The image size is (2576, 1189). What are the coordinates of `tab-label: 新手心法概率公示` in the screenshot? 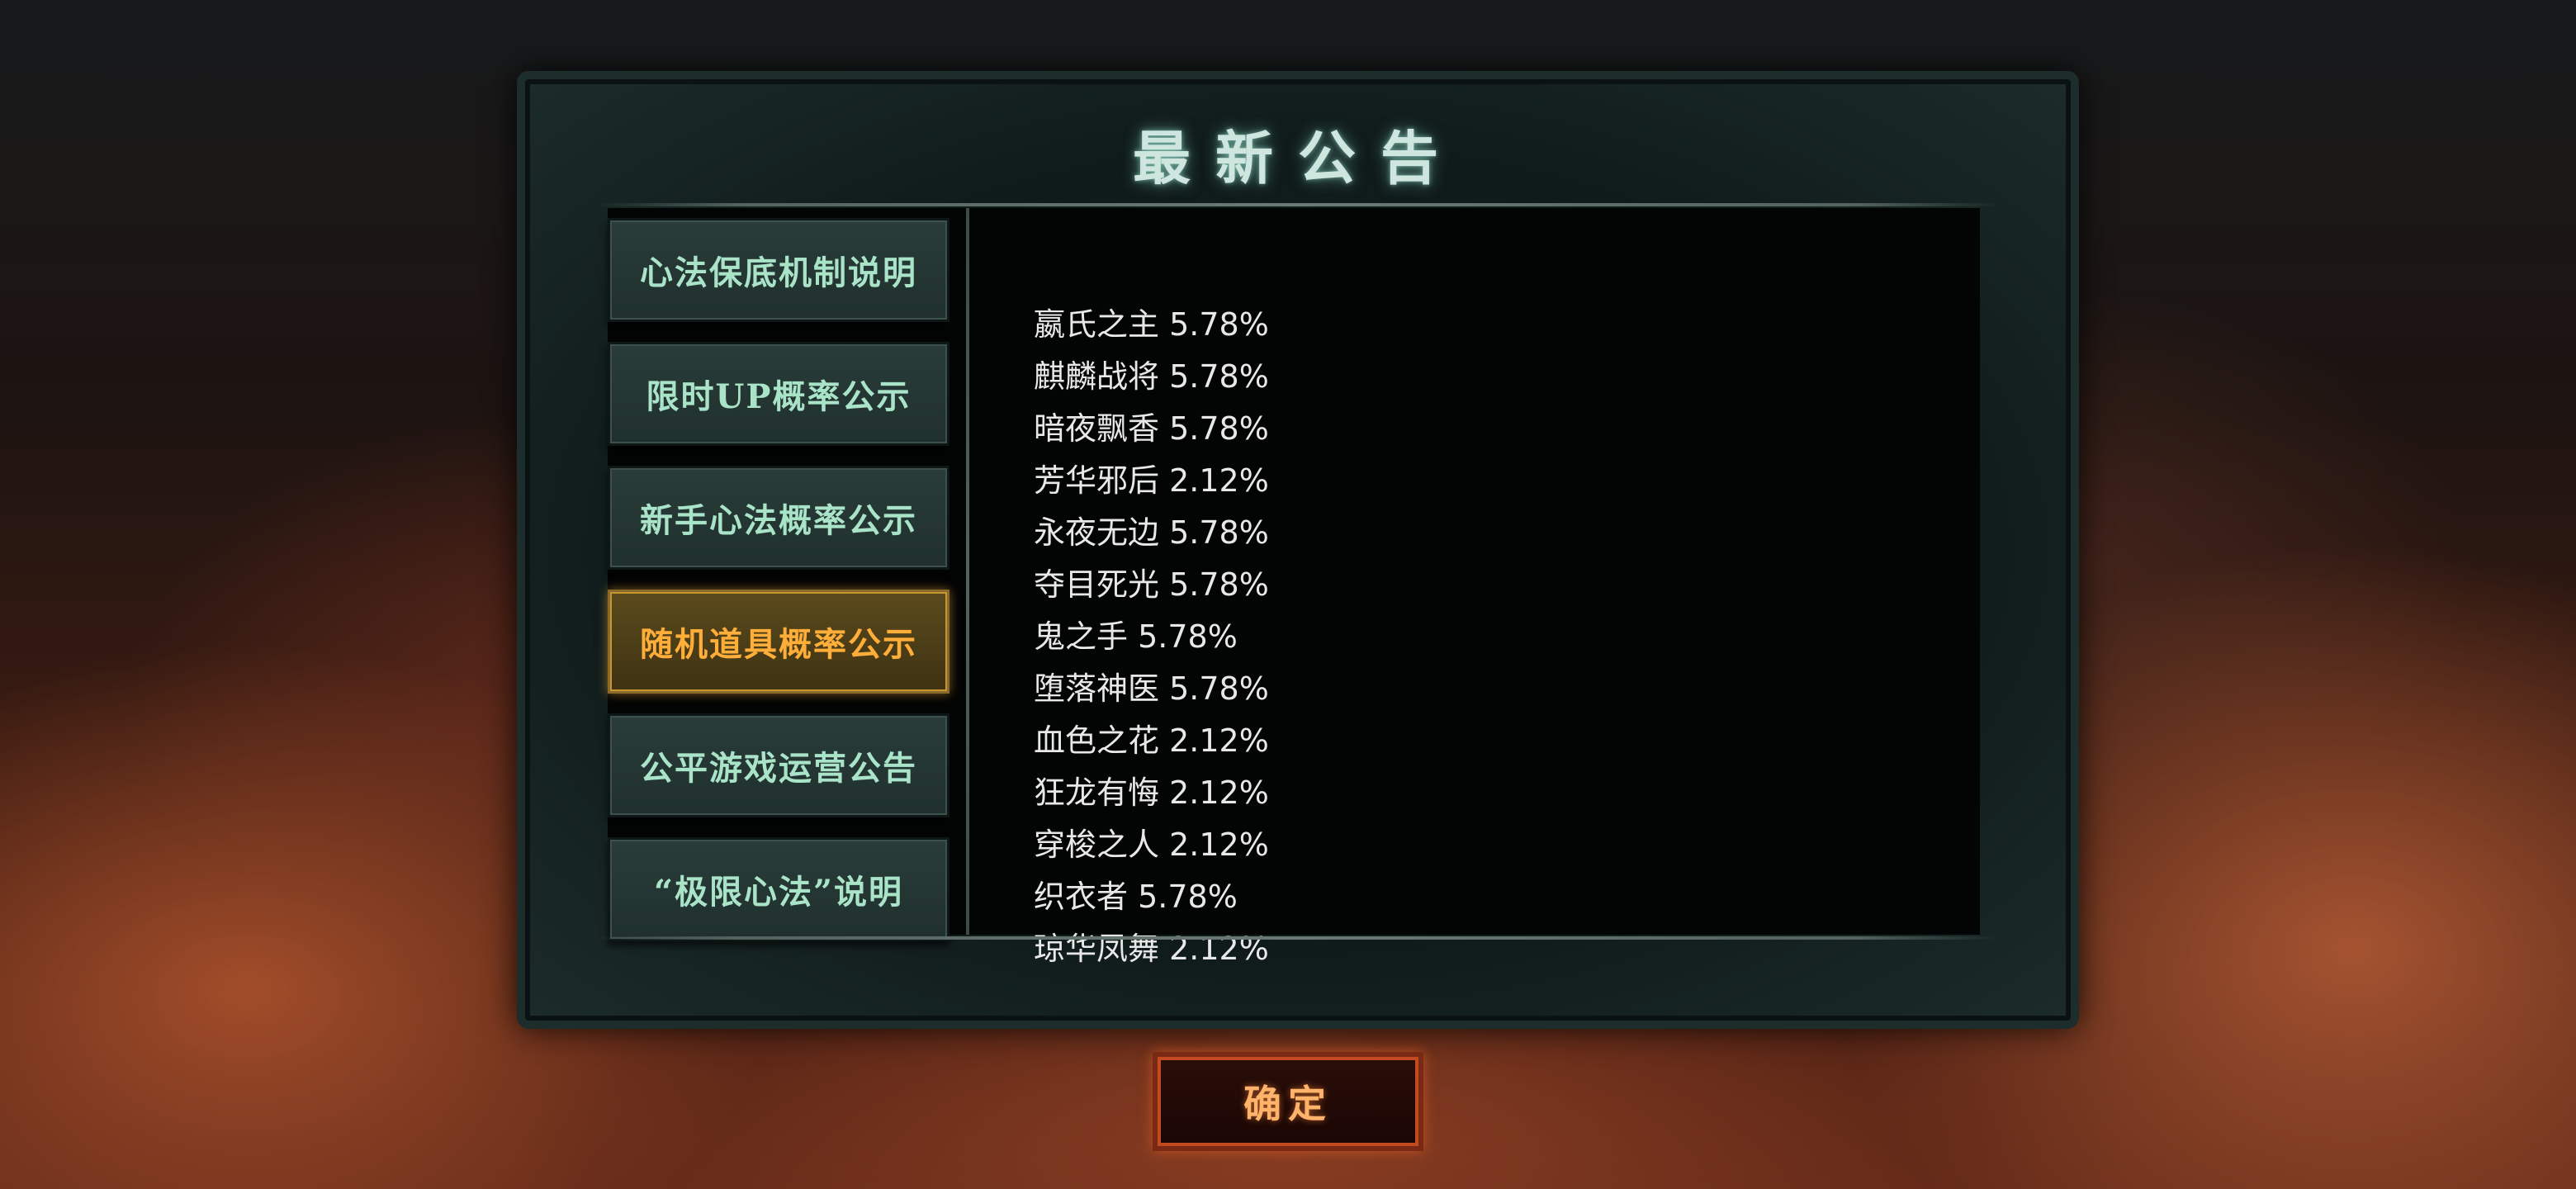 It's located at (778, 520).